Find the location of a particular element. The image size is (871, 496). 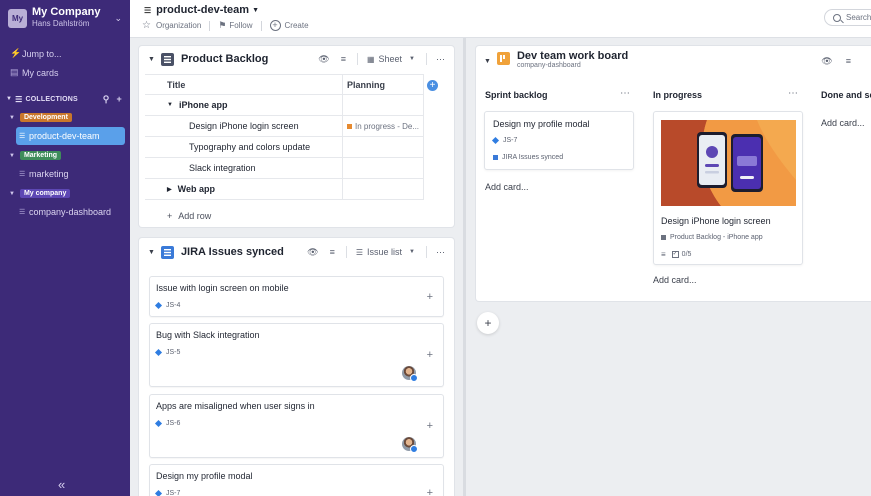

column-header-title: Title is located at coordinates (244, 84).